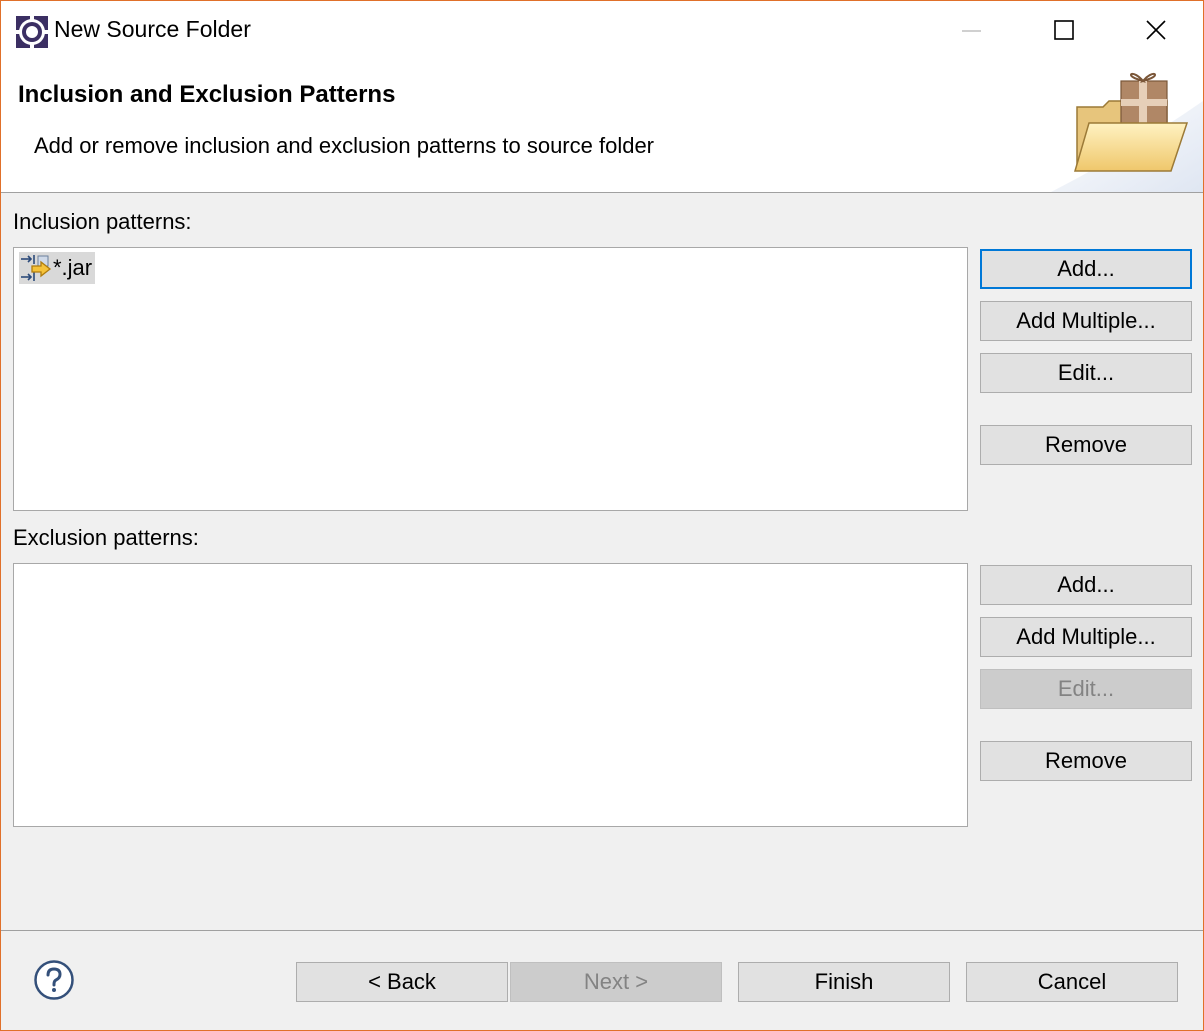 The image size is (1204, 1031). Describe the element at coordinates (844, 982) in the screenshot. I see `finish-button: Finish` at that location.